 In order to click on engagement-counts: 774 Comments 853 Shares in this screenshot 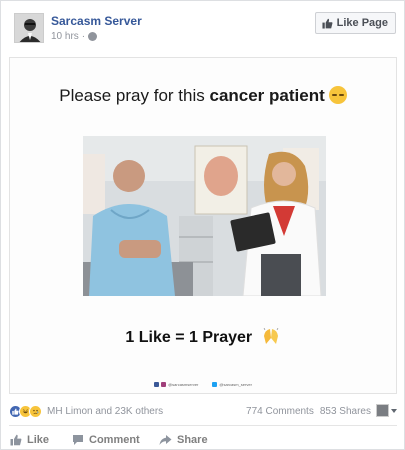, I will do `click(308, 411)`.